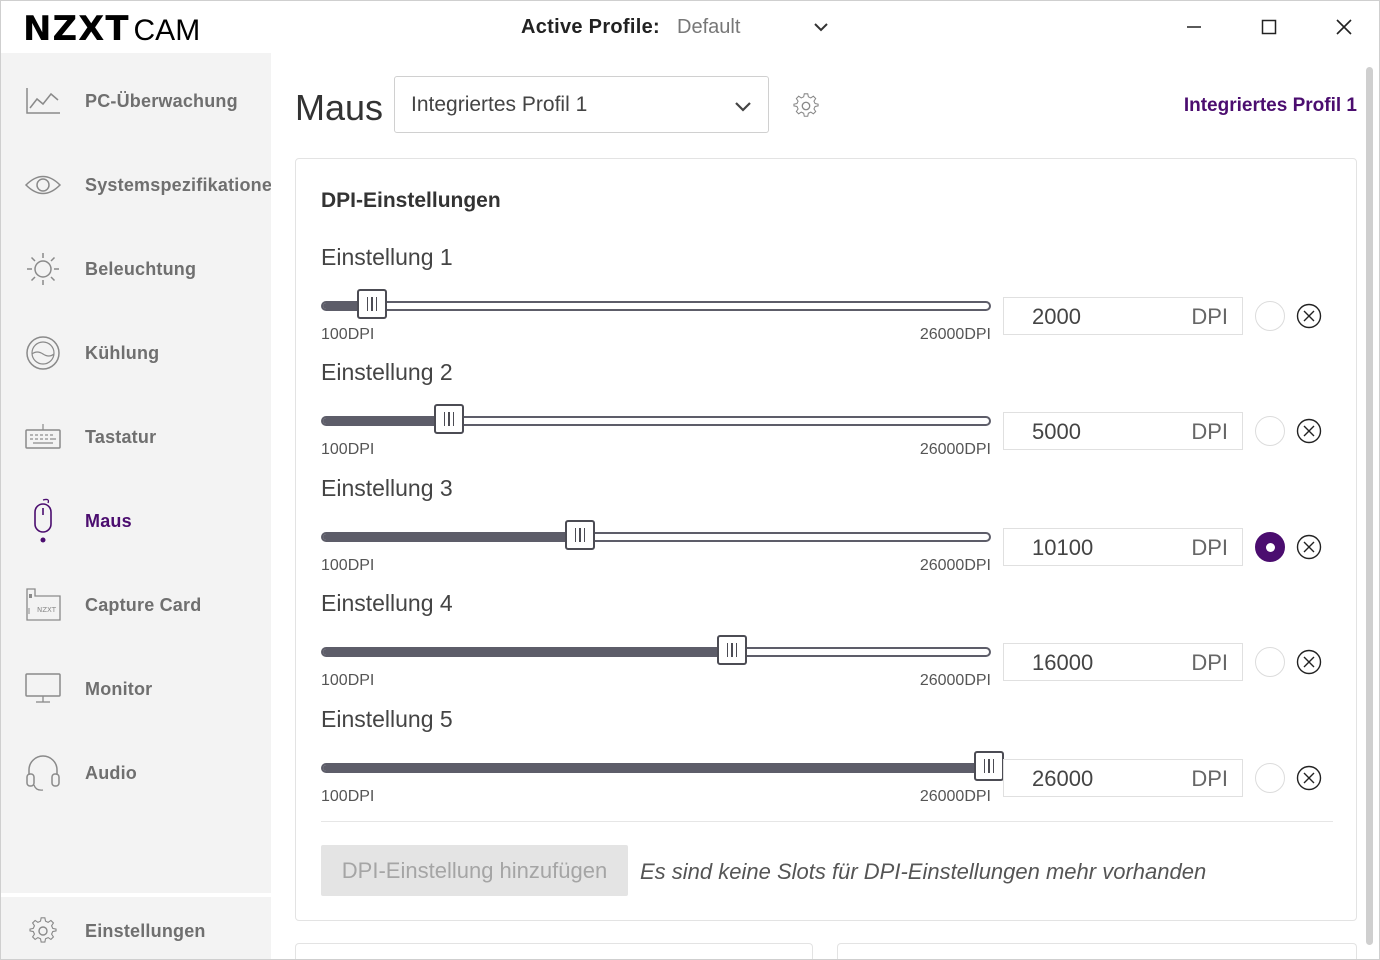  I want to click on dpi-setting-row: Einstellung 1 100DPI 26000DPI 2000 DPI, so click(826, 302).